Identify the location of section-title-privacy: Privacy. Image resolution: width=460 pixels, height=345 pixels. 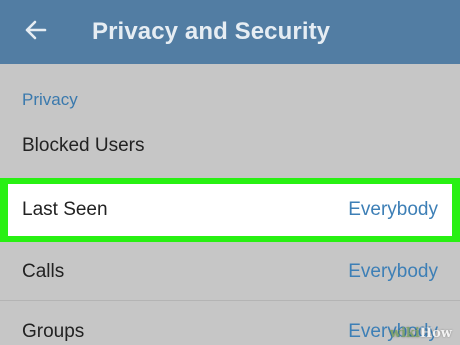
(50, 99).